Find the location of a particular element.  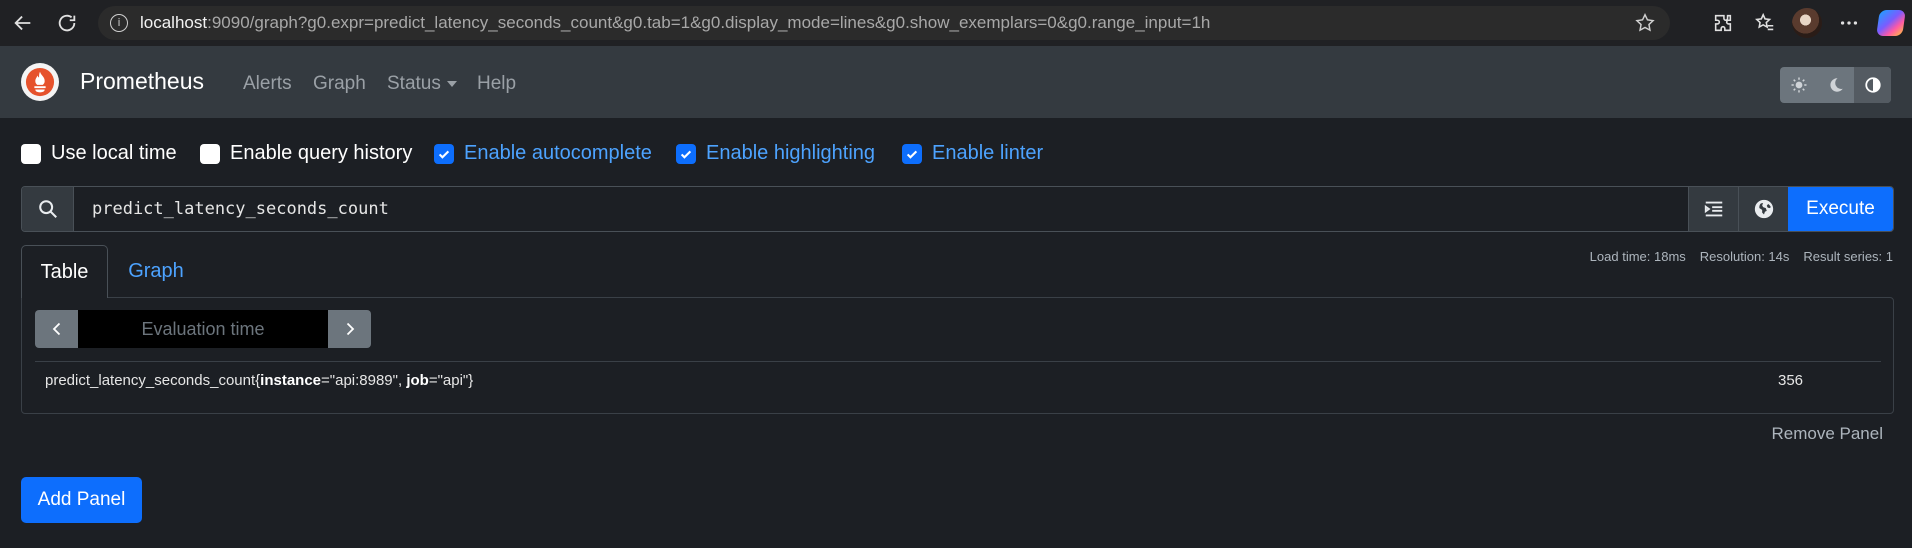

browser-theme-button is located at coordinates (1872, 85).